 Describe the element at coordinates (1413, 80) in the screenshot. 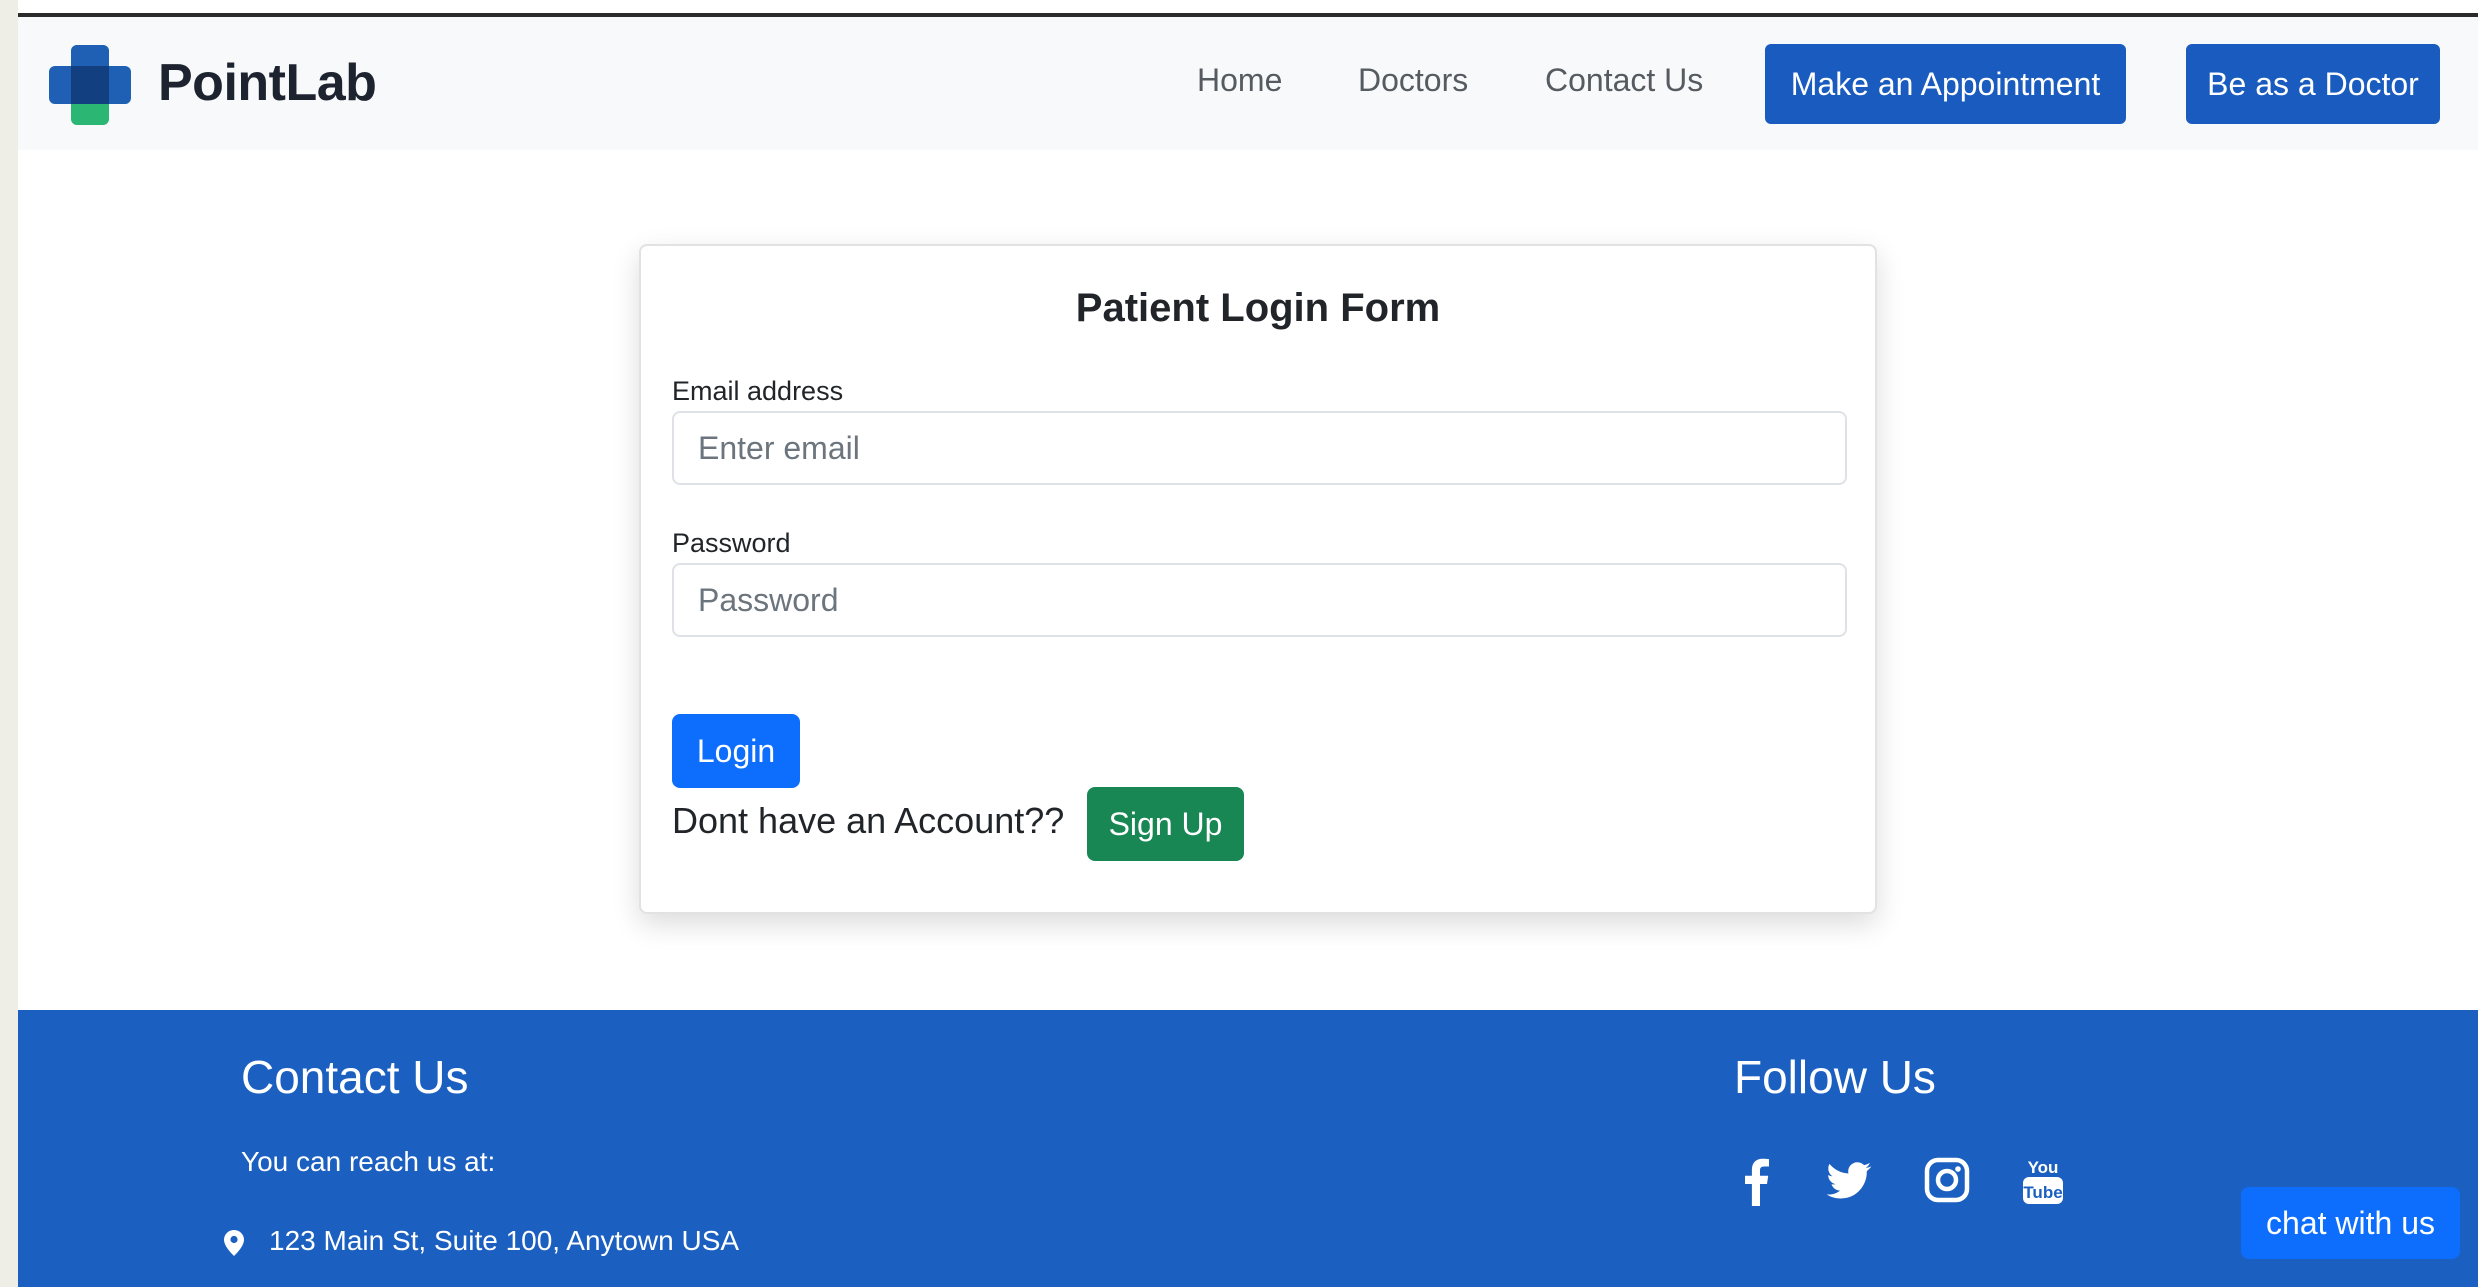

I see `nav-doctors: Doctors` at that location.